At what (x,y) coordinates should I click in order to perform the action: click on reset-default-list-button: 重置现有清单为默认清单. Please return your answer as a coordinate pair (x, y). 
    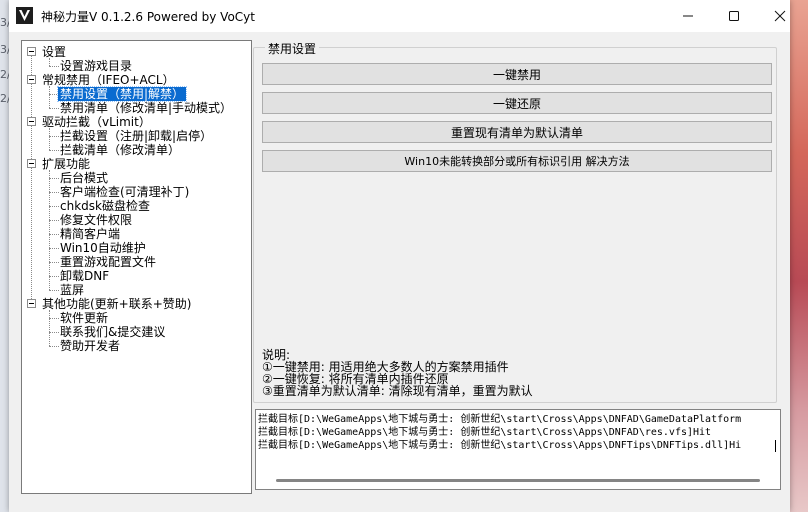
    Looking at the image, I should click on (517, 132).